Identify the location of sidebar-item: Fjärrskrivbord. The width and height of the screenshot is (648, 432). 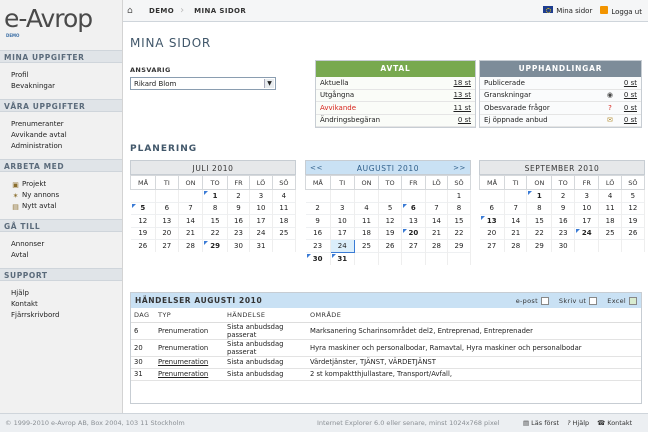
(66, 315).